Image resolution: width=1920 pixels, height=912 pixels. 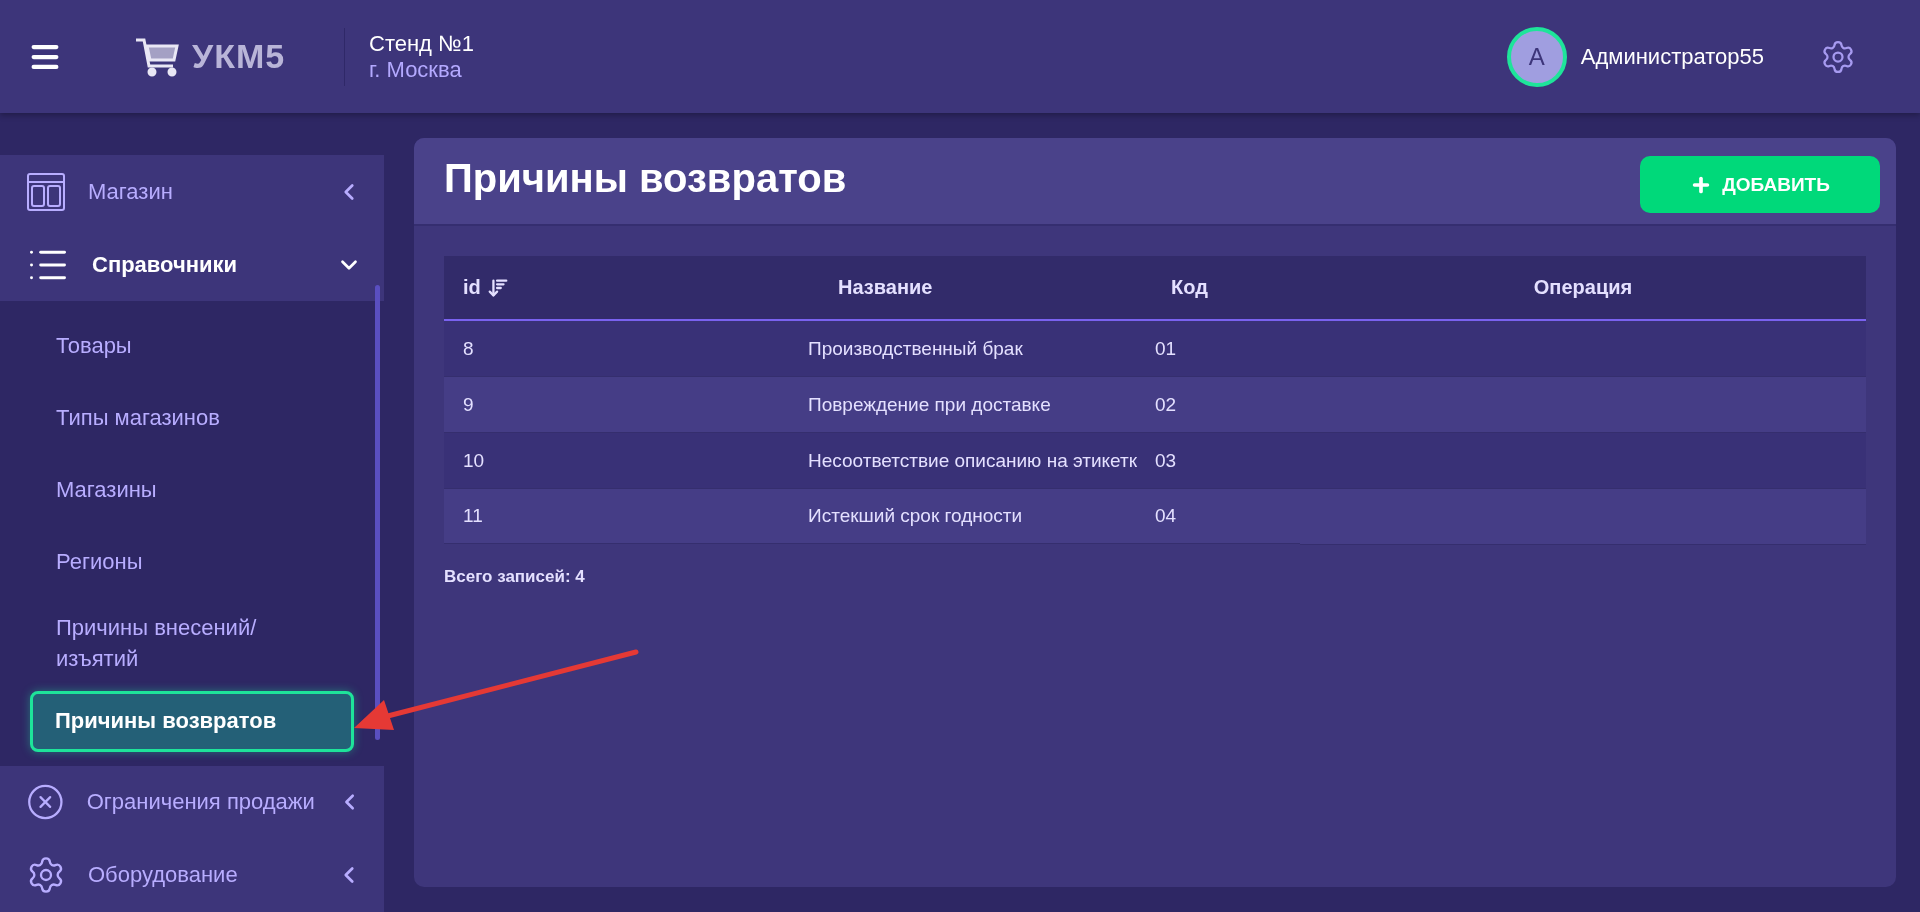 What do you see at coordinates (158, 56) in the screenshot?
I see `cart-icon` at bounding box center [158, 56].